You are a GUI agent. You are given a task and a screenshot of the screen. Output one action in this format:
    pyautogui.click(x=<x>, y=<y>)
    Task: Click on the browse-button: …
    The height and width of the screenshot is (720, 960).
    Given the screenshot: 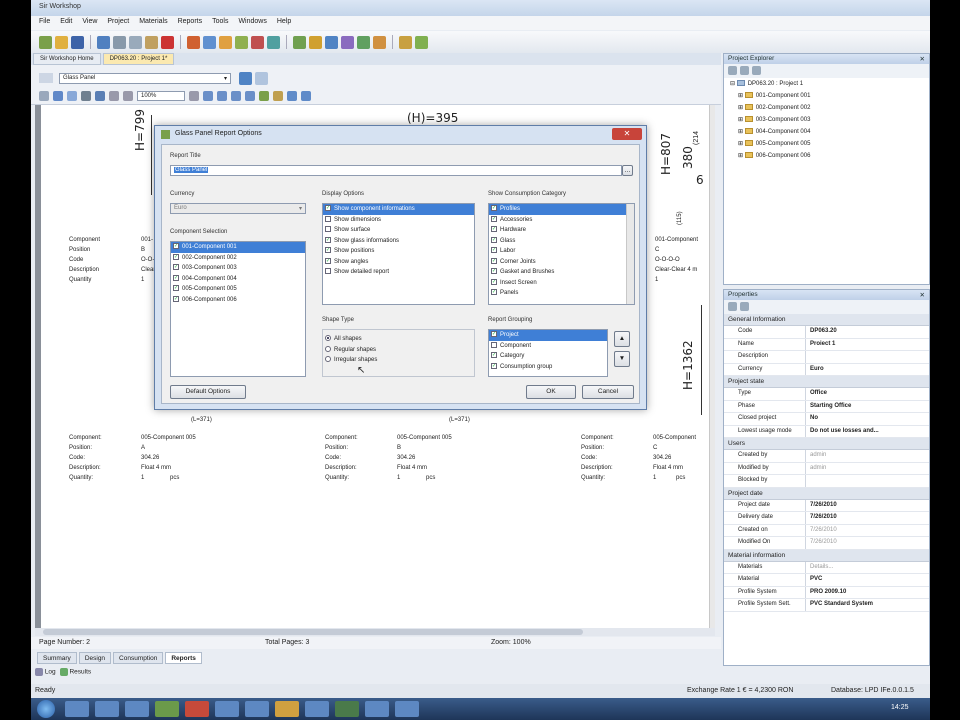 What is the action you would take?
    pyautogui.click(x=627, y=170)
    